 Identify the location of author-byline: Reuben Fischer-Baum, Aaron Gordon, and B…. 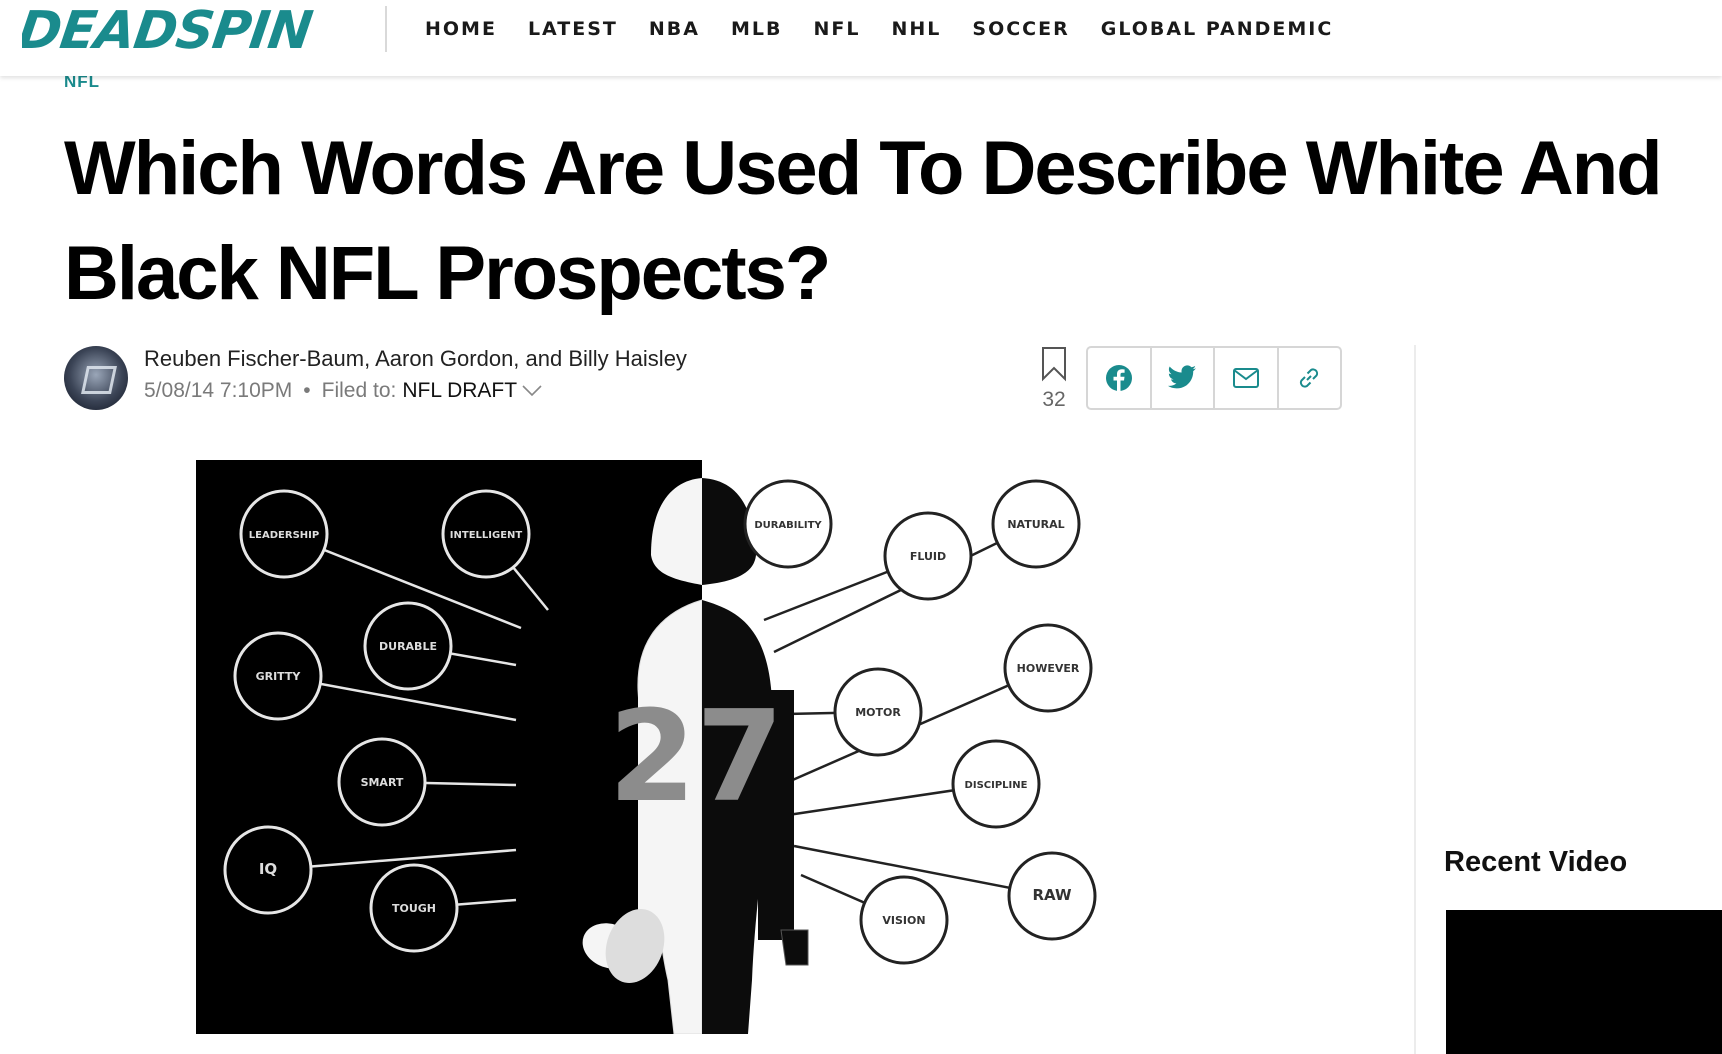
(415, 359).